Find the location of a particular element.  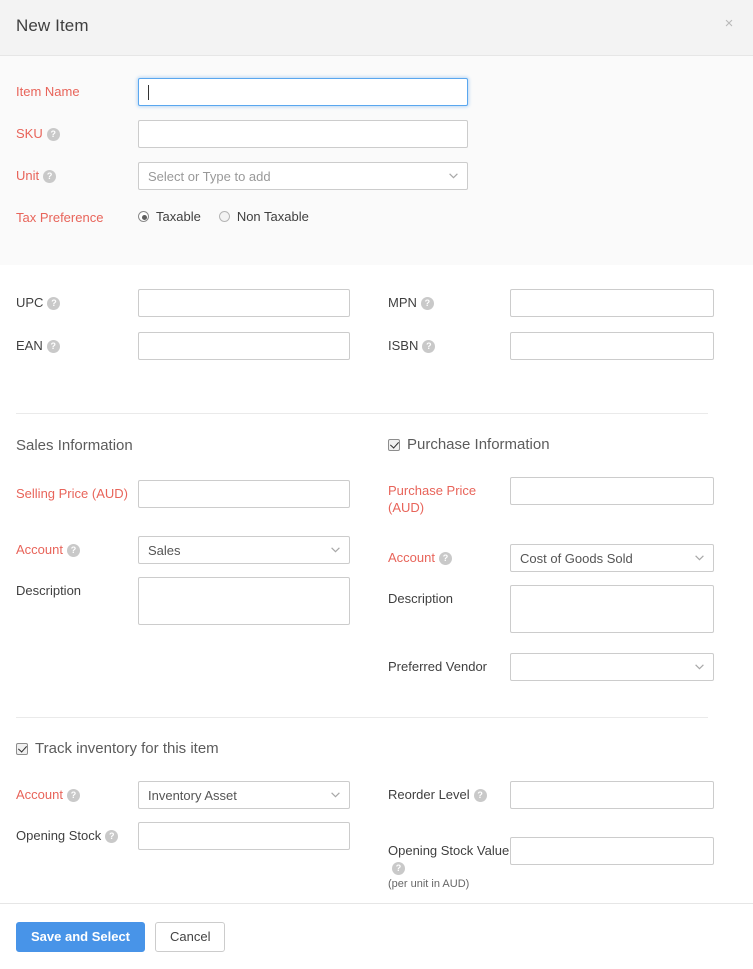

purchase-account-control: Cost of Goods Sold is located at coordinates (612, 558).